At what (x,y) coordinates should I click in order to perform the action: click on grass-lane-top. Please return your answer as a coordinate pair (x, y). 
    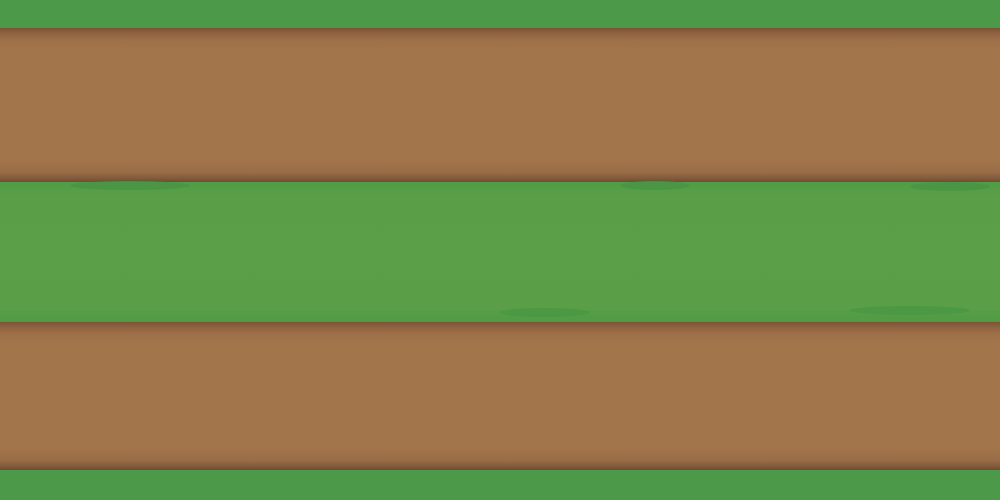
    Looking at the image, I should click on (500, 14).